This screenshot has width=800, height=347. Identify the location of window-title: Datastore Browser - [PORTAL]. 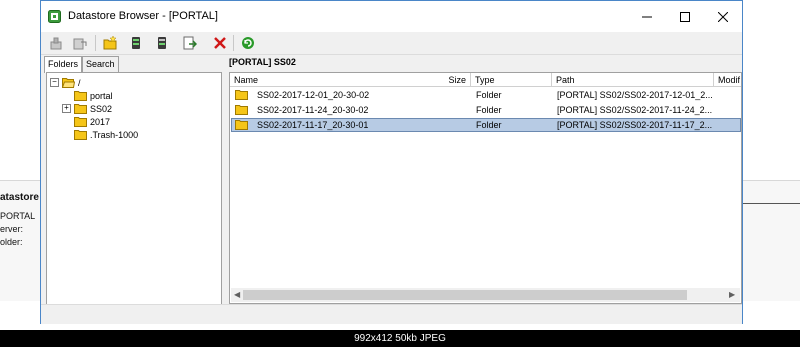
(143, 16).